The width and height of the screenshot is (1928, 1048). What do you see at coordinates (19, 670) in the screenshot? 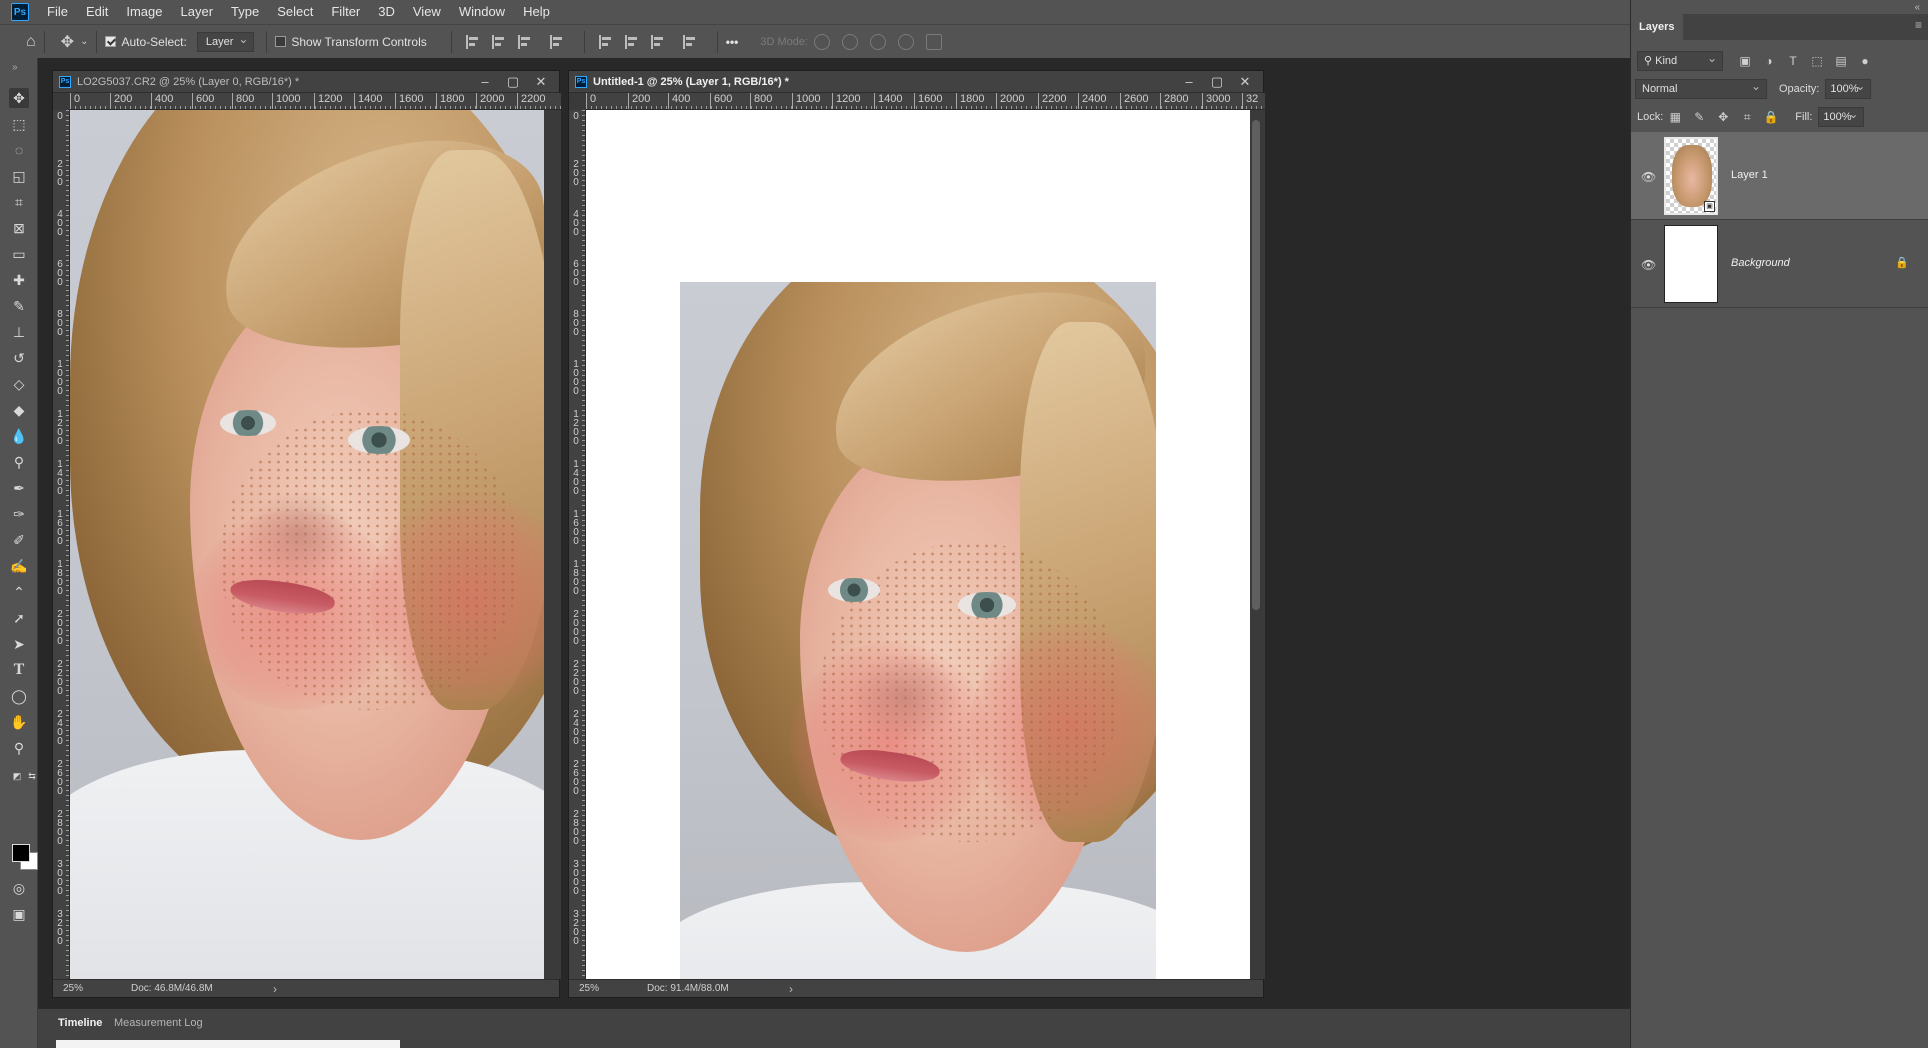
I see `type-tool-icon: T` at bounding box center [19, 670].